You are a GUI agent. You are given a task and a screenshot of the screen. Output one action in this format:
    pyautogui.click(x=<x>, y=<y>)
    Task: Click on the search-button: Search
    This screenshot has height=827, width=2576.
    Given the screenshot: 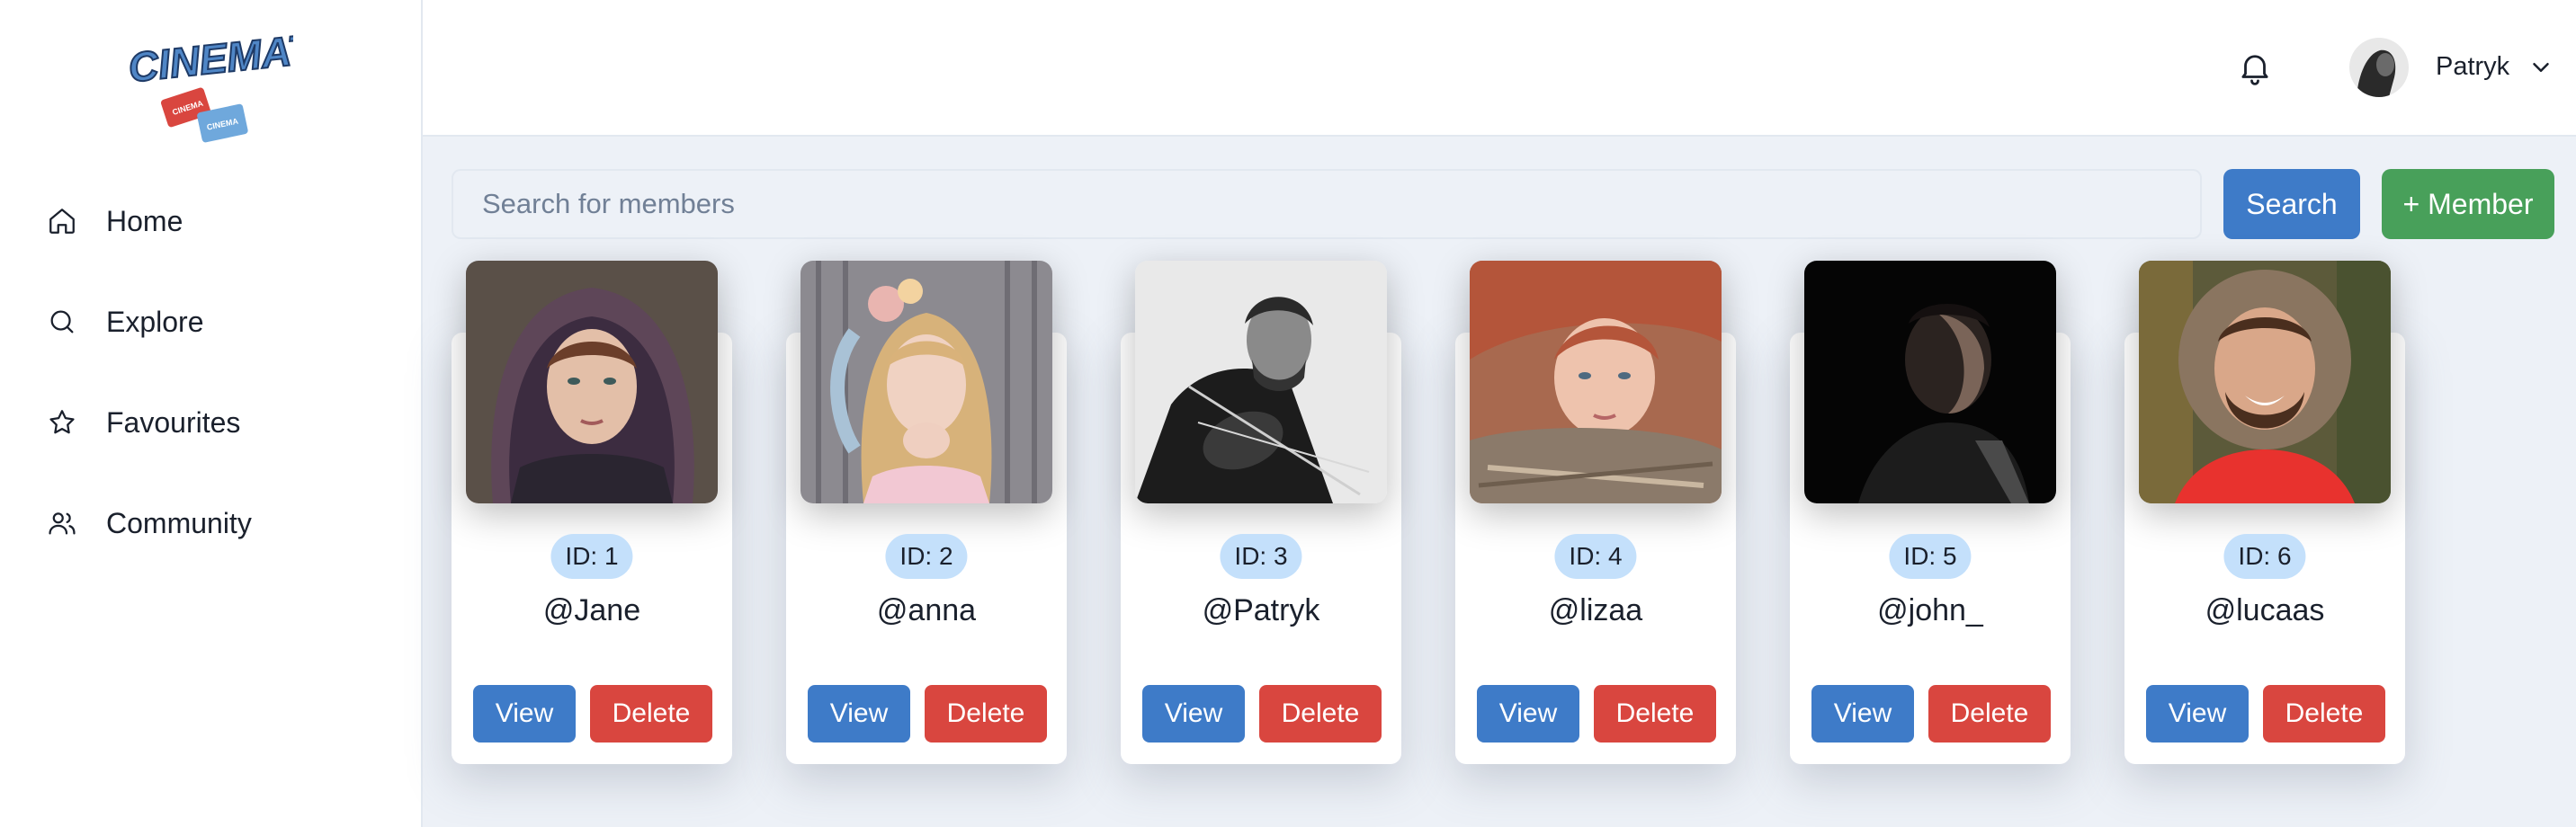 What is the action you would take?
    pyautogui.click(x=2291, y=204)
    